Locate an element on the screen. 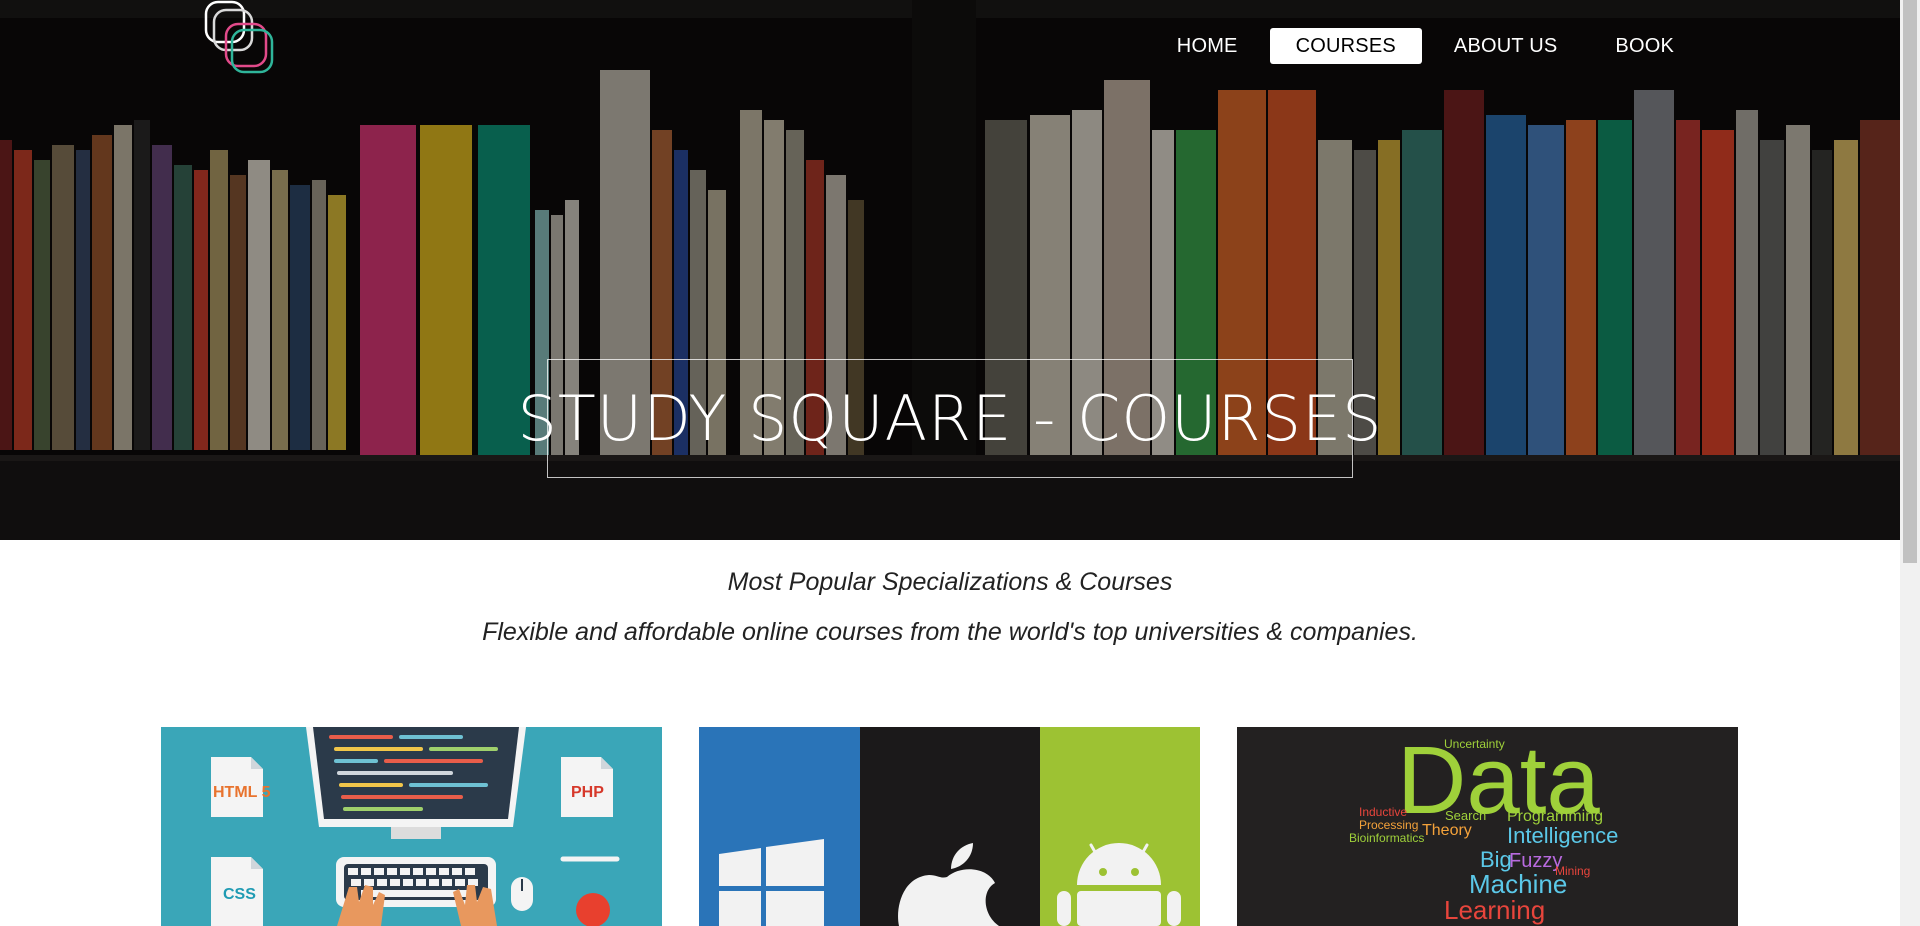 The height and width of the screenshot is (926, 1920). scrollbar-thumb is located at coordinates (1910, 281).